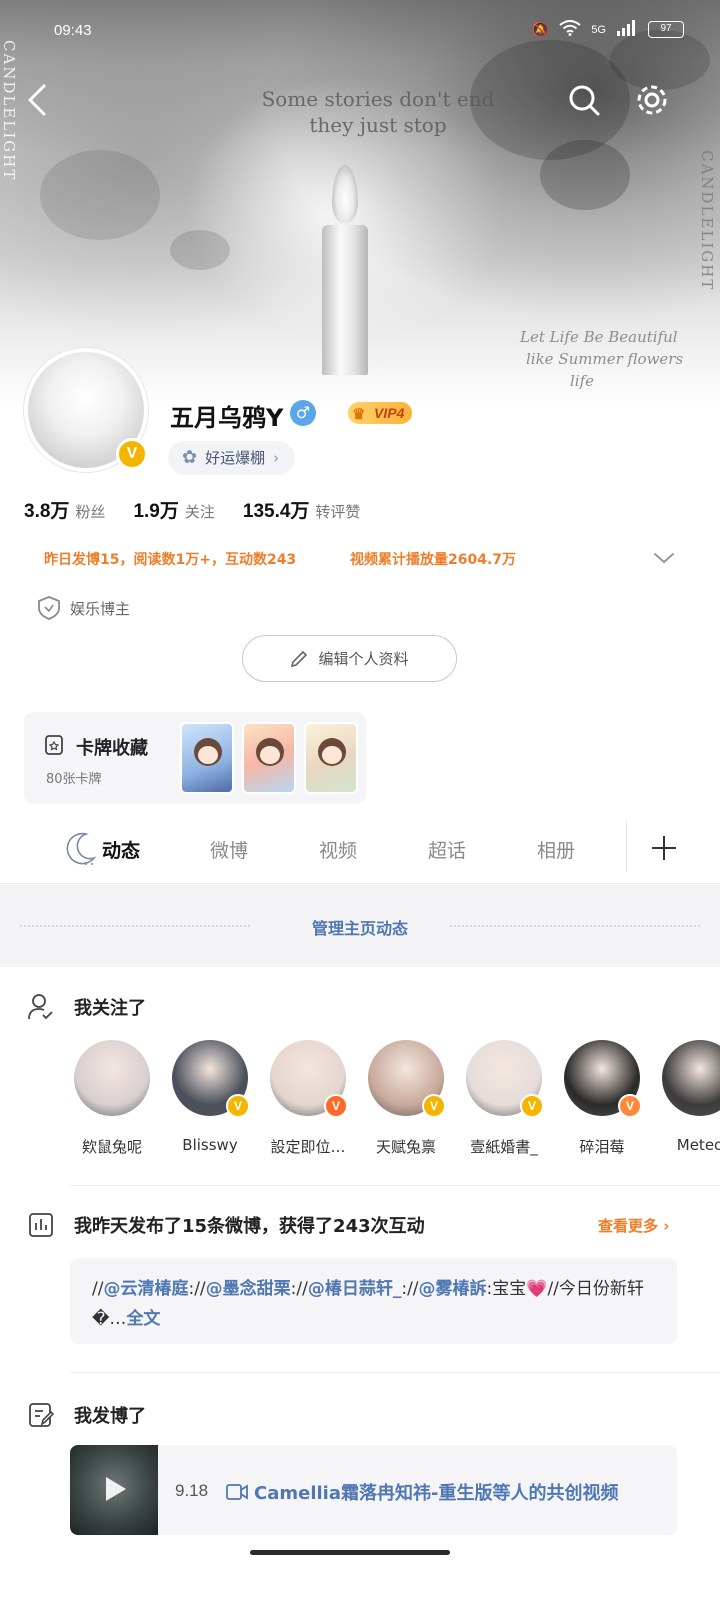  I want to click on back-button, so click(40, 100).